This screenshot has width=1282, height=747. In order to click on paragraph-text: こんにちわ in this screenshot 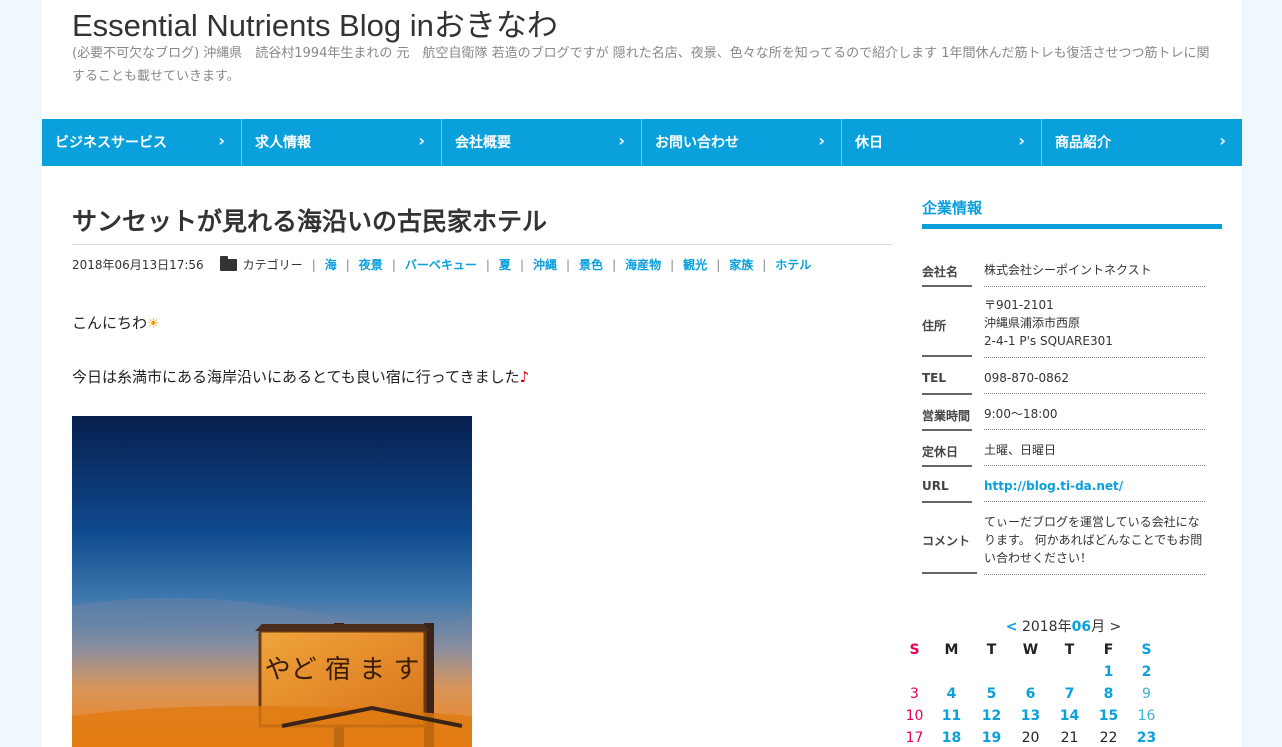, I will do `click(110, 323)`.